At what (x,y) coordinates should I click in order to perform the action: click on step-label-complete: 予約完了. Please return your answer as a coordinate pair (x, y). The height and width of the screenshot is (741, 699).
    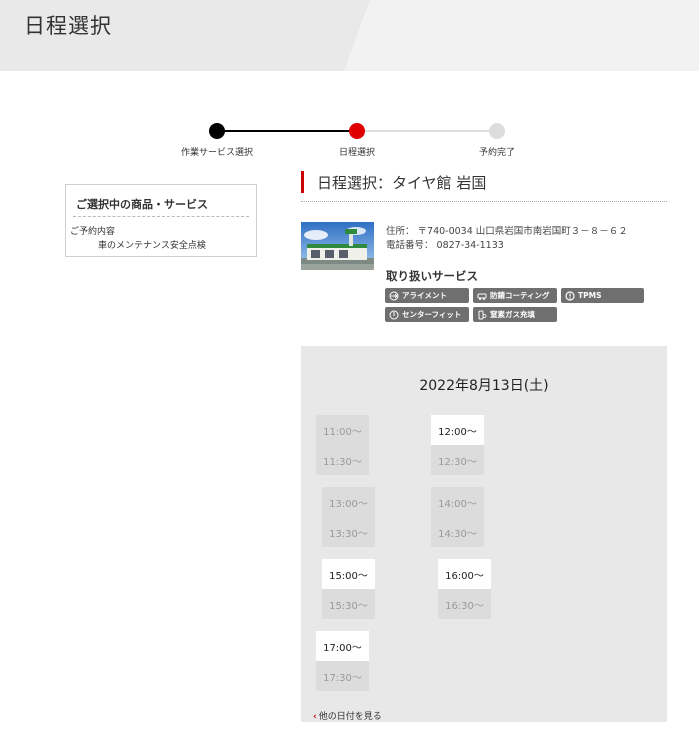
    Looking at the image, I should click on (497, 153).